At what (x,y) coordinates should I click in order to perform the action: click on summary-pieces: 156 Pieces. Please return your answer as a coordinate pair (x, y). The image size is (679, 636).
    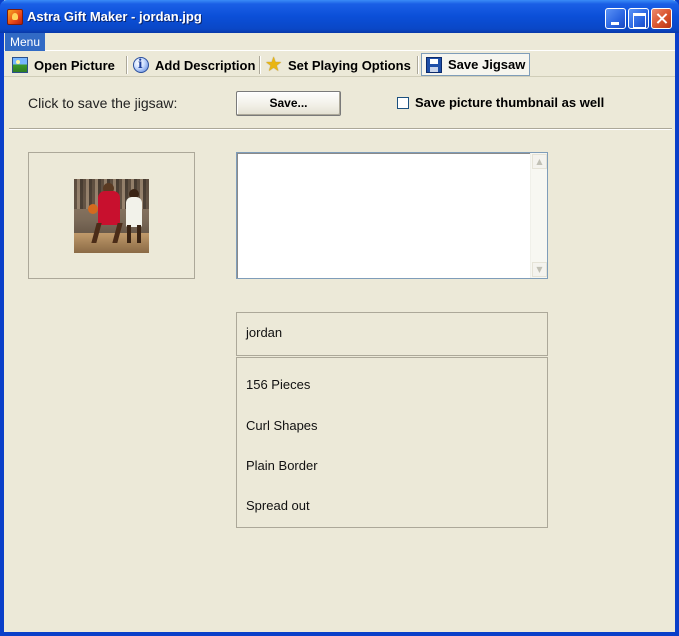
    Looking at the image, I should click on (278, 384).